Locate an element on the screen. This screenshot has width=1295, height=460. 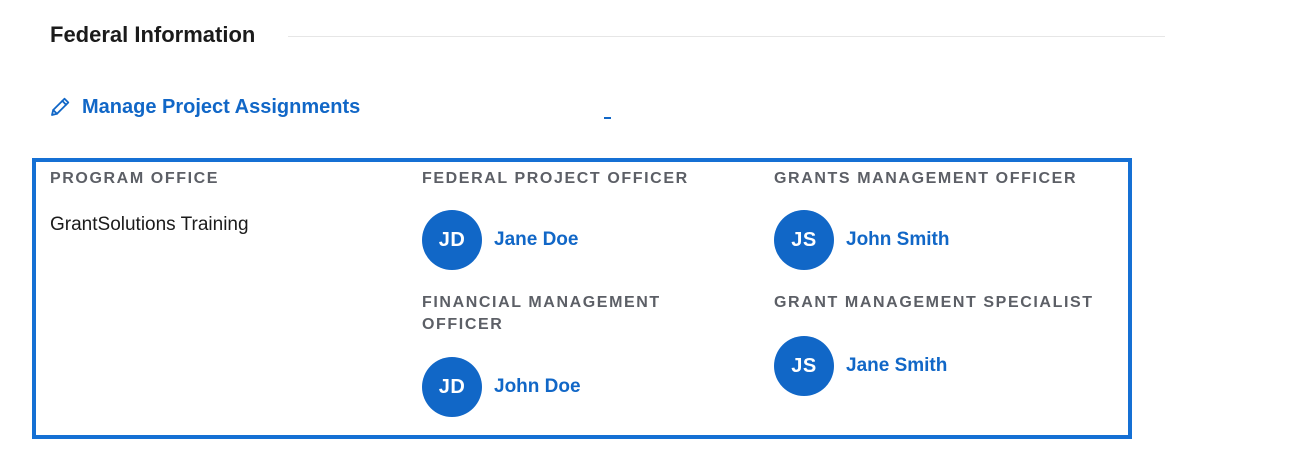
heading-line: OFFICER is located at coordinates (463, 324).